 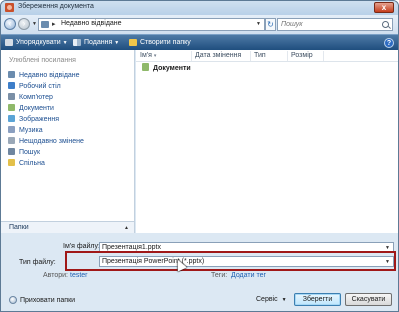 I want to click on nav-item-label: Зображення, so click(x=39, y=119).